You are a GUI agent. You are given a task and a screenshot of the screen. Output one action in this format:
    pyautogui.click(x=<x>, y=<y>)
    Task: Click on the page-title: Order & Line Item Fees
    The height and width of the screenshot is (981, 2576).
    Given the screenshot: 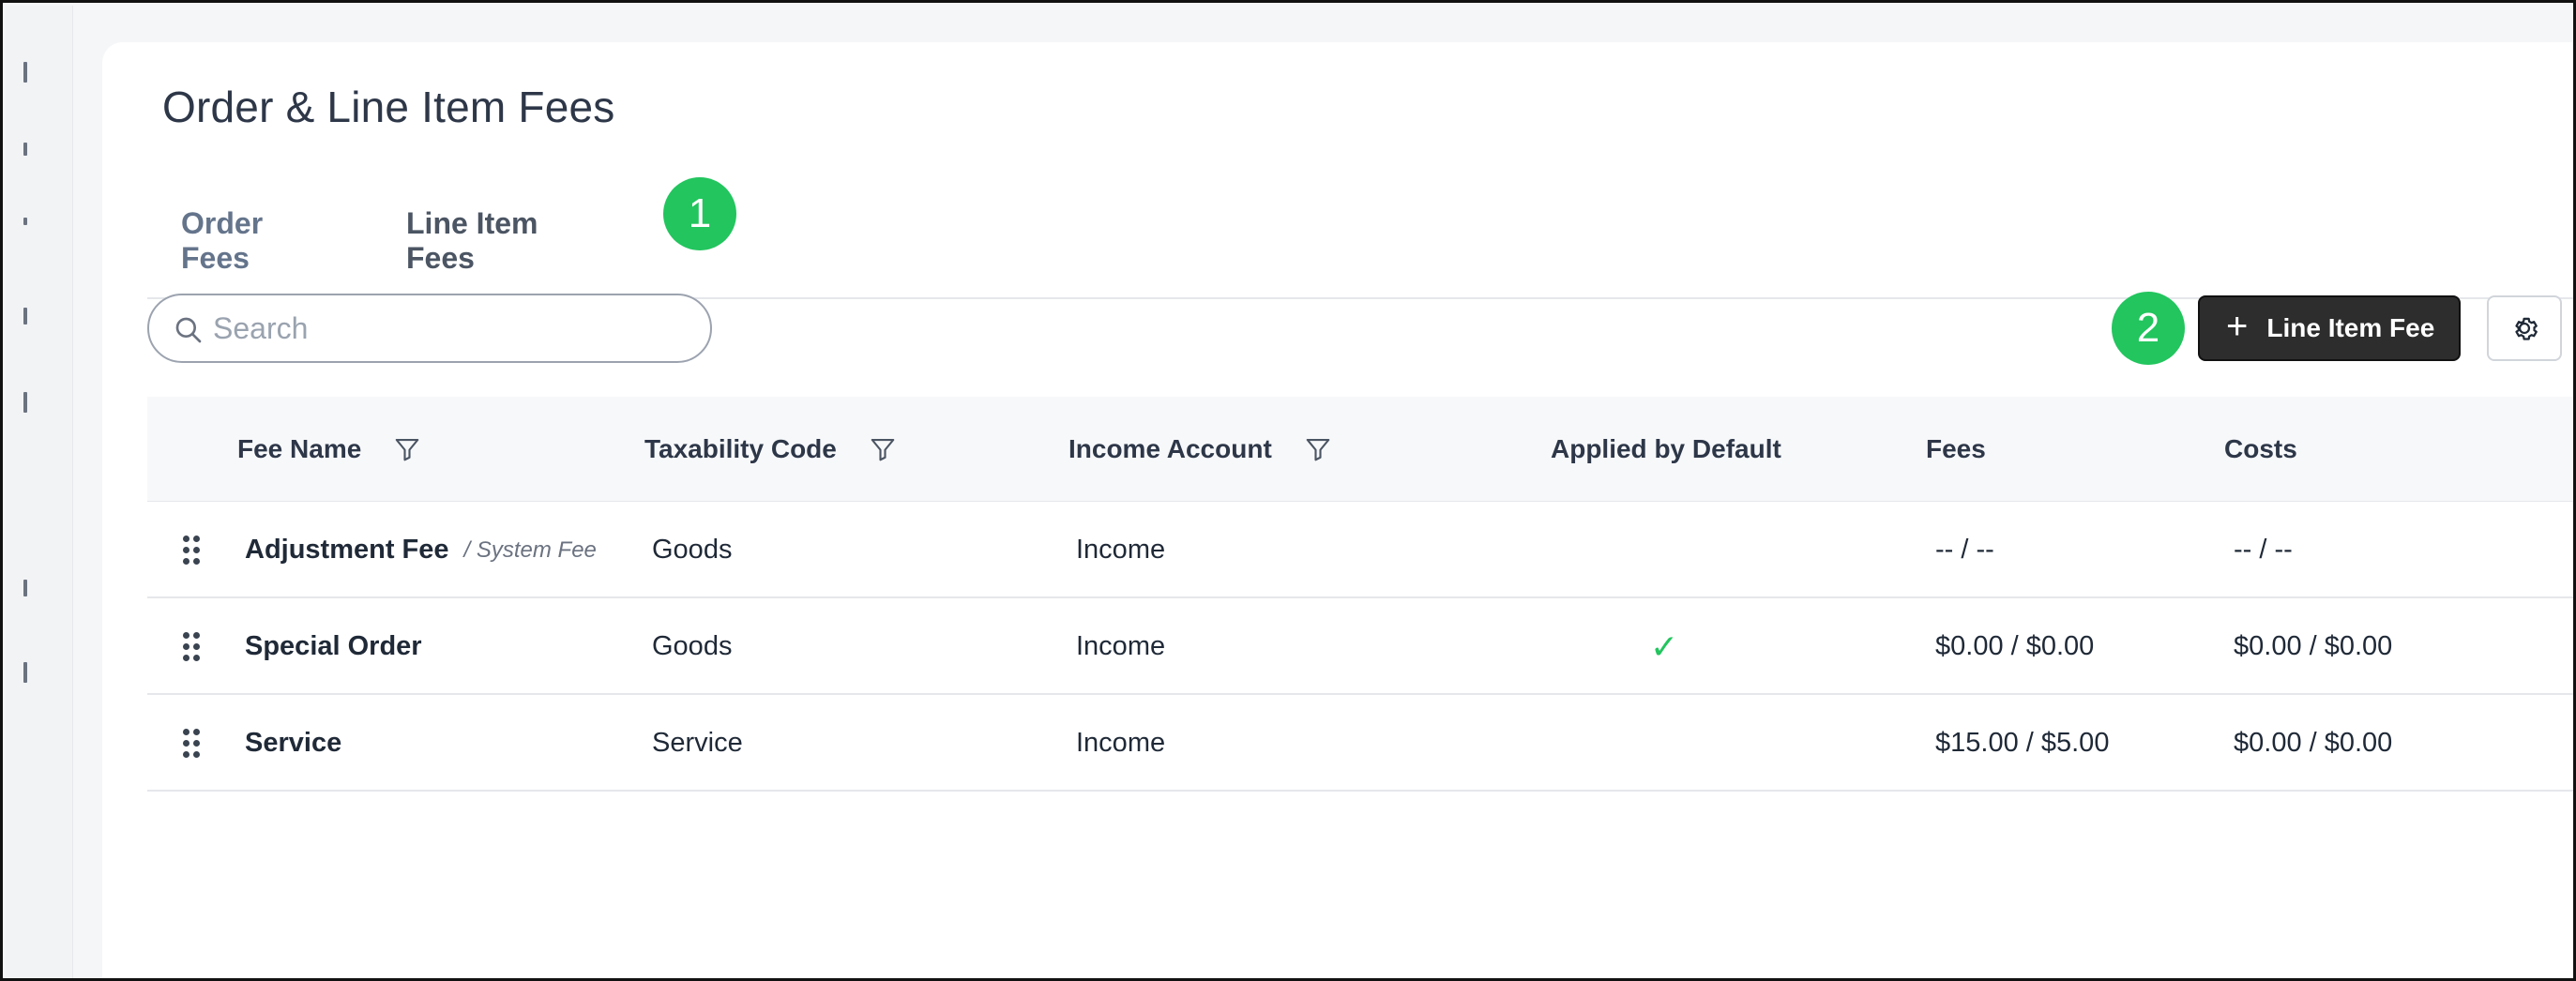 What is the action you would take?
    pyautogui.click(x=388, y=107)
    